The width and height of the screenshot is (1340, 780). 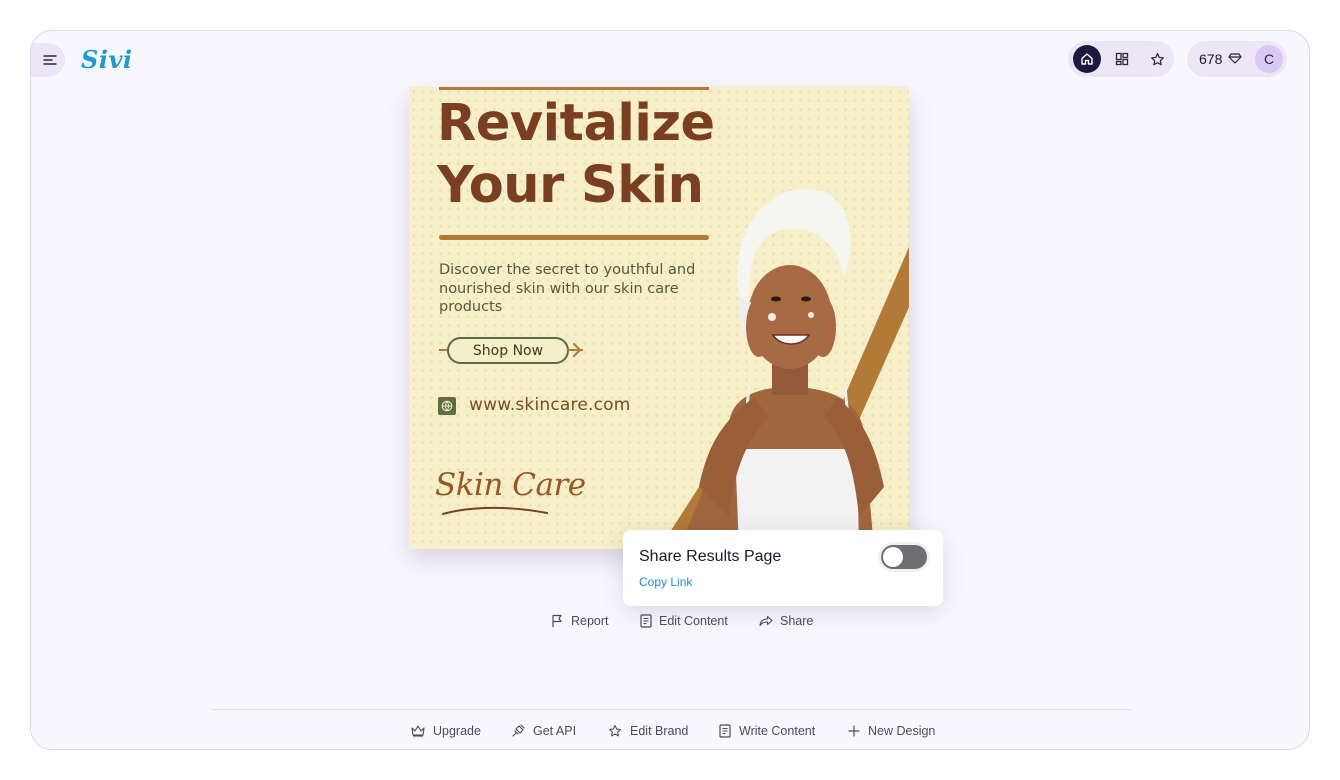 I want to click on home-button, so click(x=1087, y=59).